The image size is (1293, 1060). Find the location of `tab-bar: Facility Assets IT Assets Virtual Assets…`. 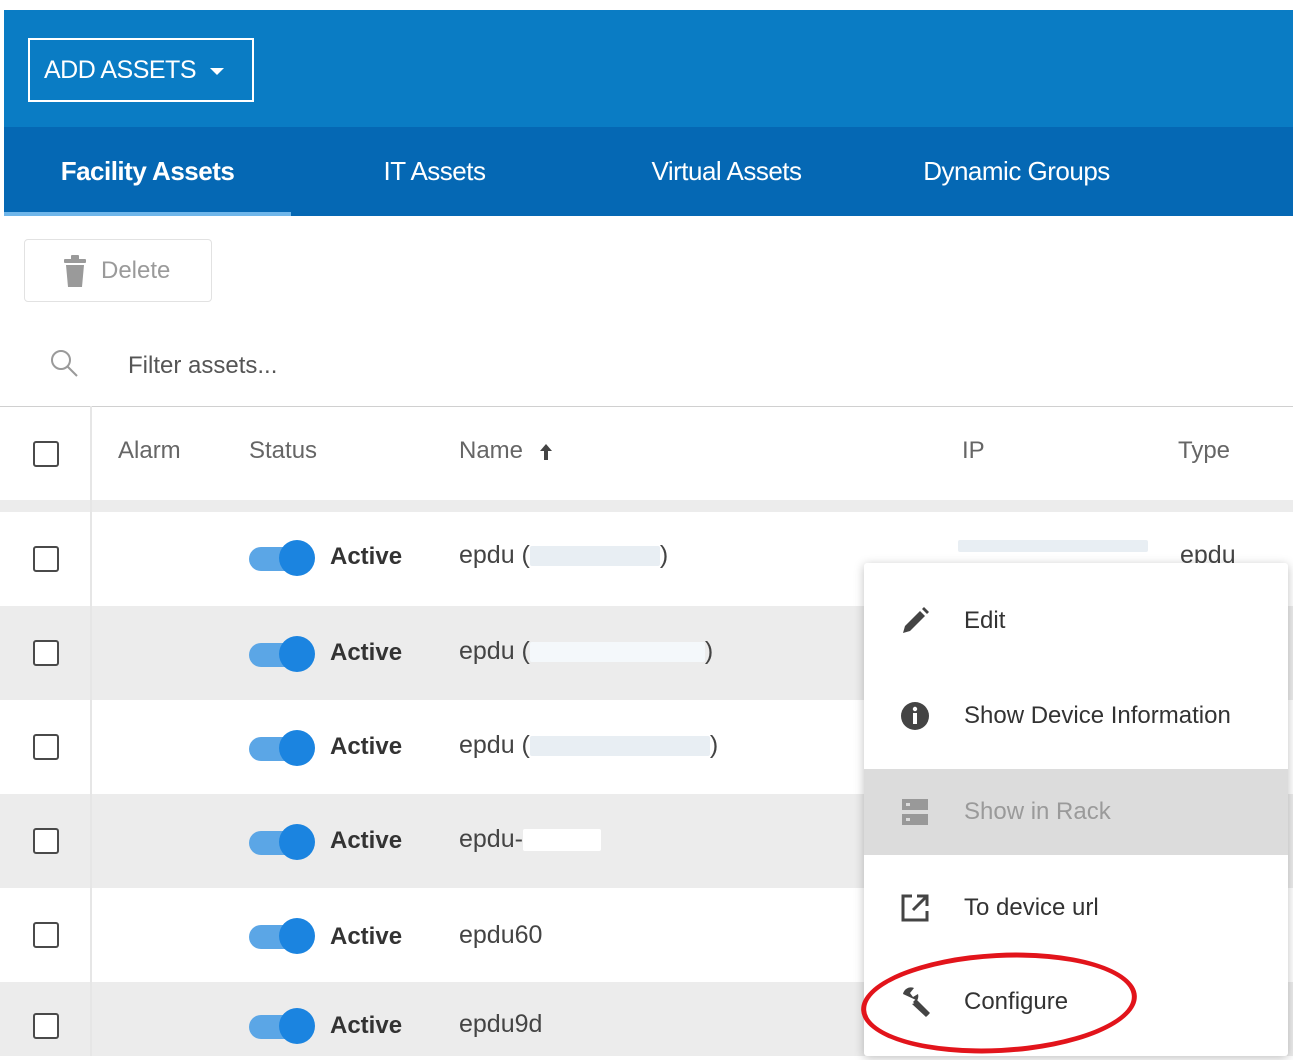

tab-bar: Facility Assets IT Assets Virtual Assets… is located at coordinates (648, 171).